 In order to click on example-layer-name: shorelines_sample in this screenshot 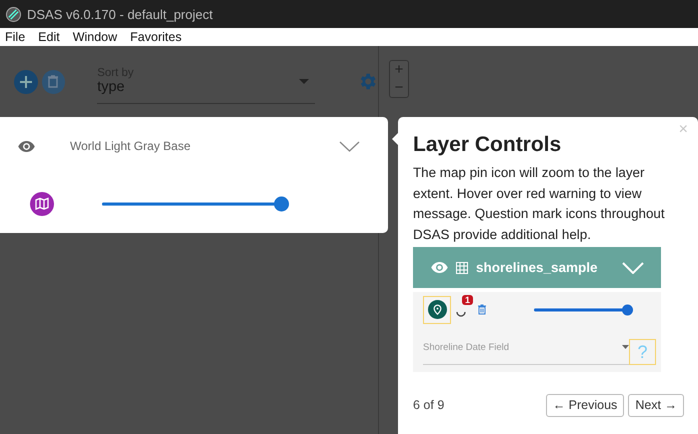, I will do `click(537, 267)`.